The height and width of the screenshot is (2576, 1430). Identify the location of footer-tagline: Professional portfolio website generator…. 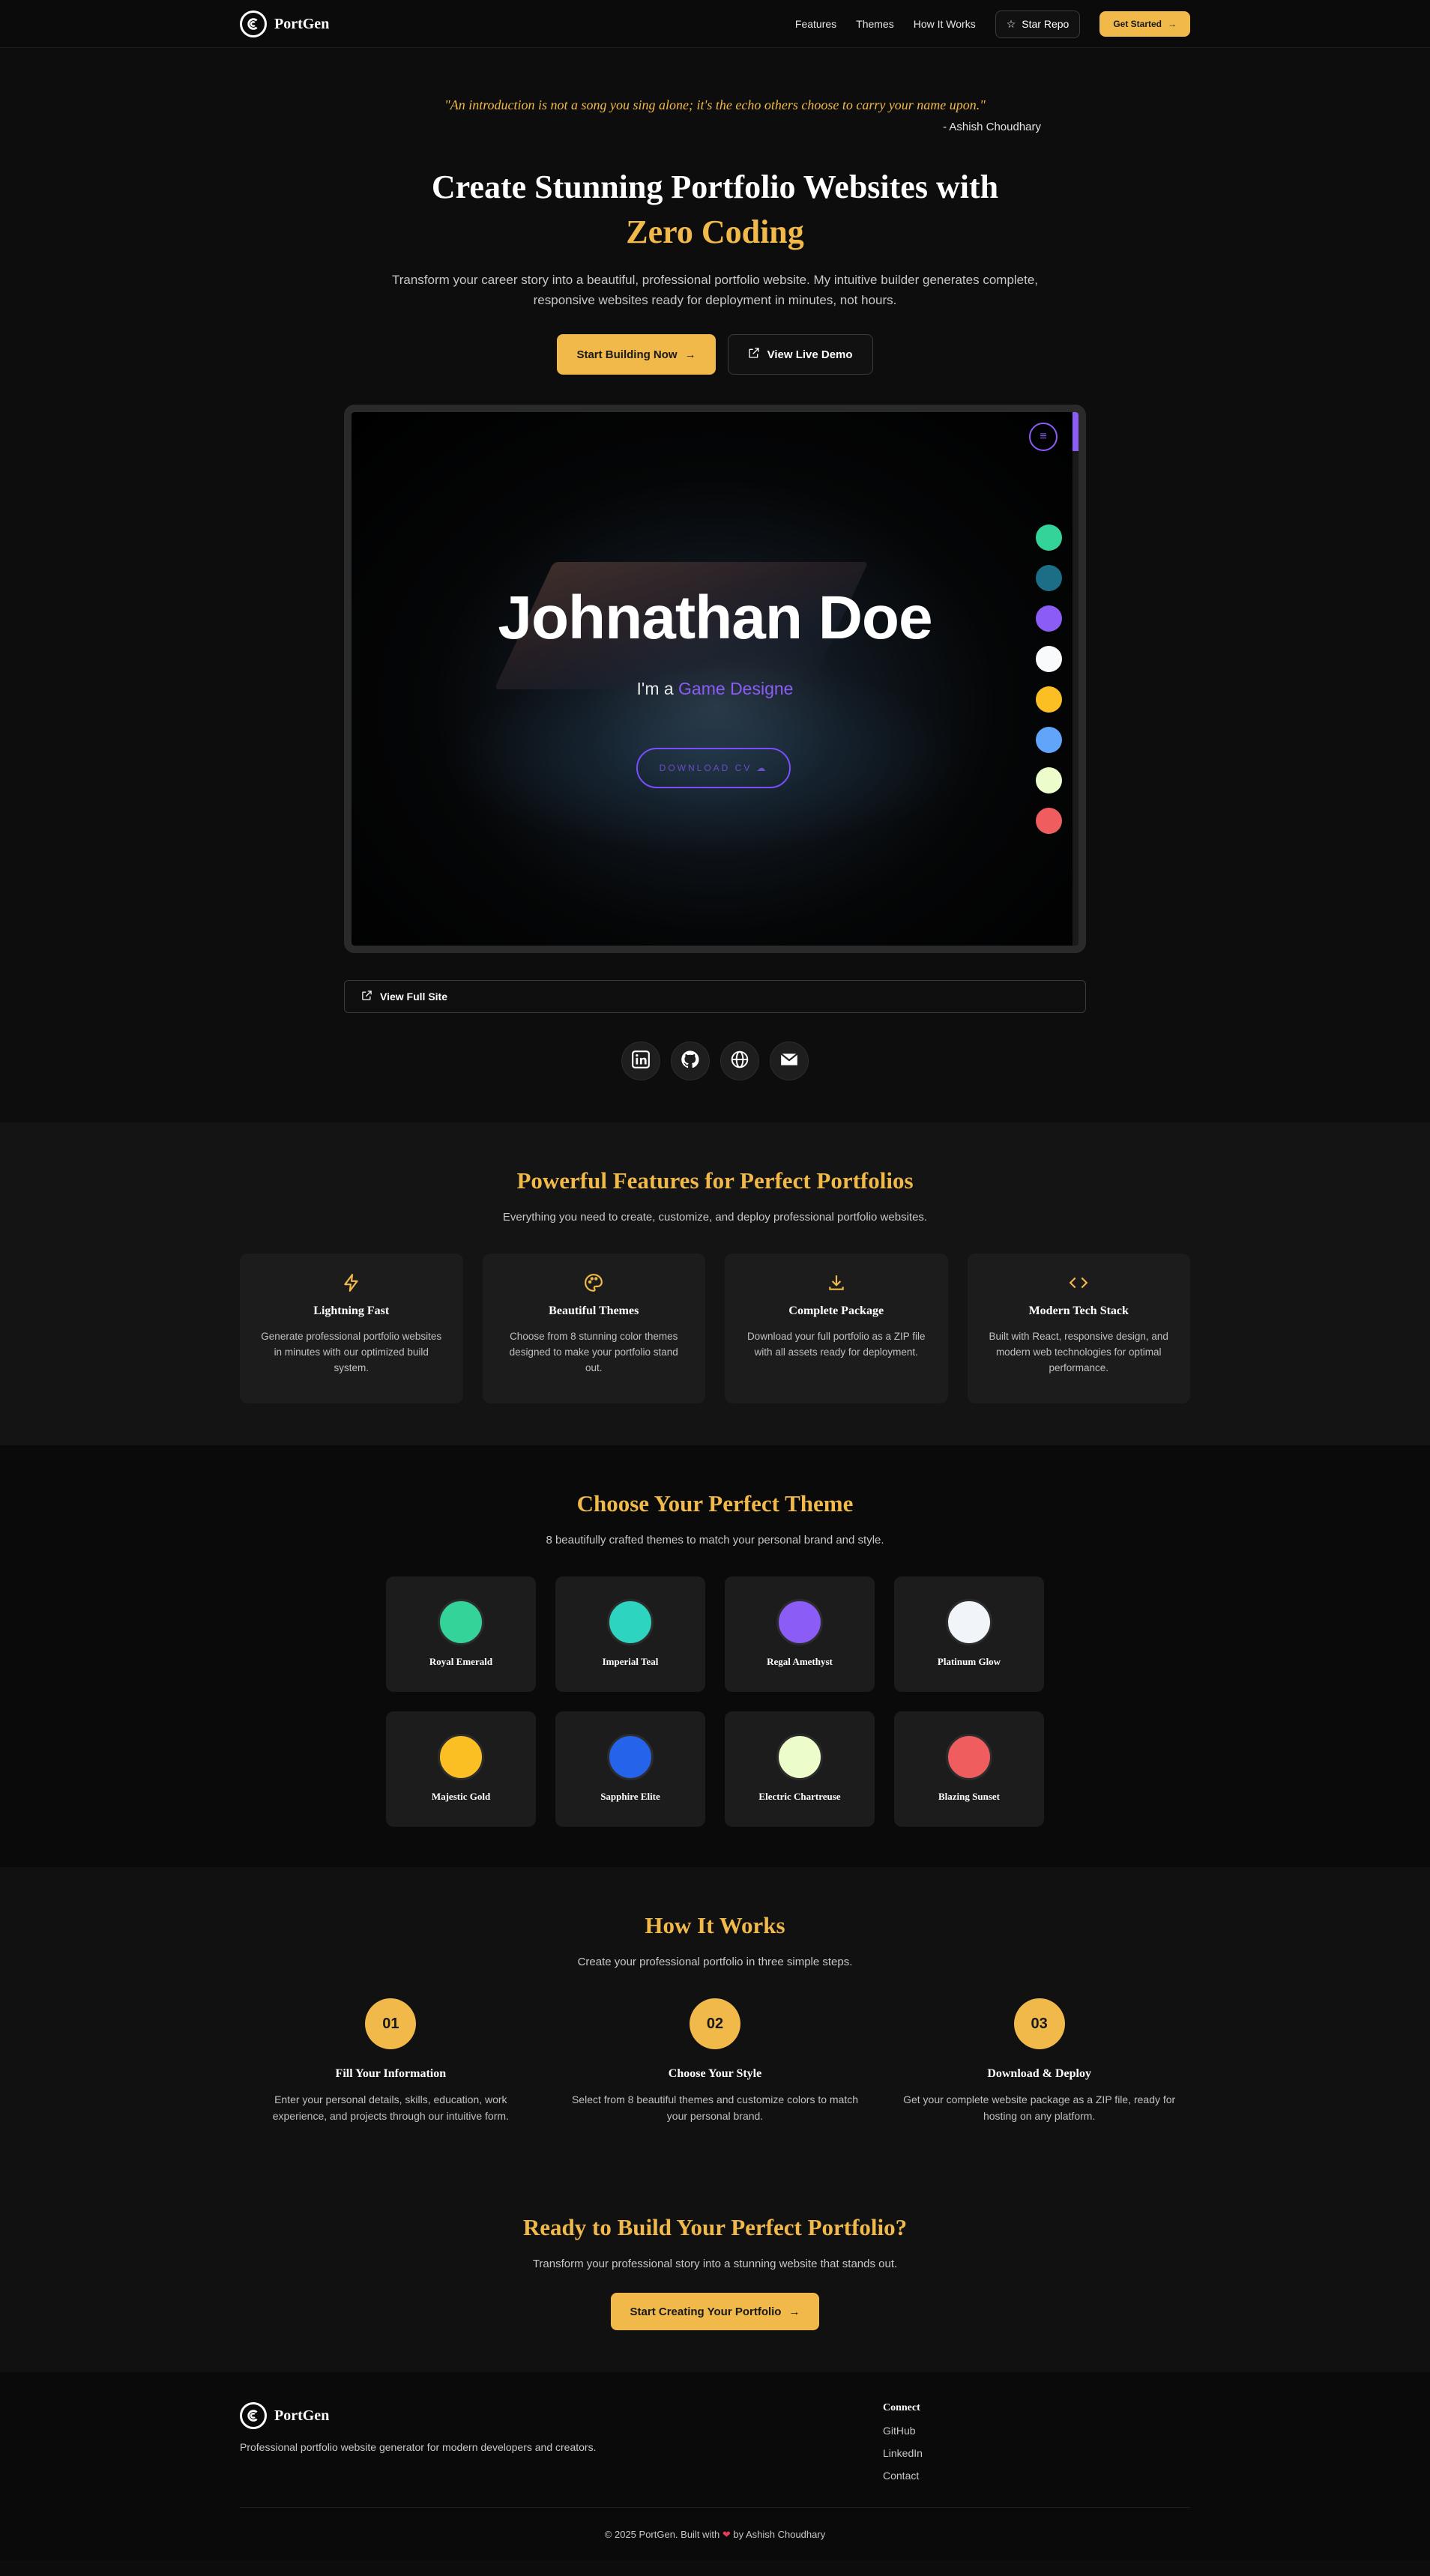
(419, 2447).